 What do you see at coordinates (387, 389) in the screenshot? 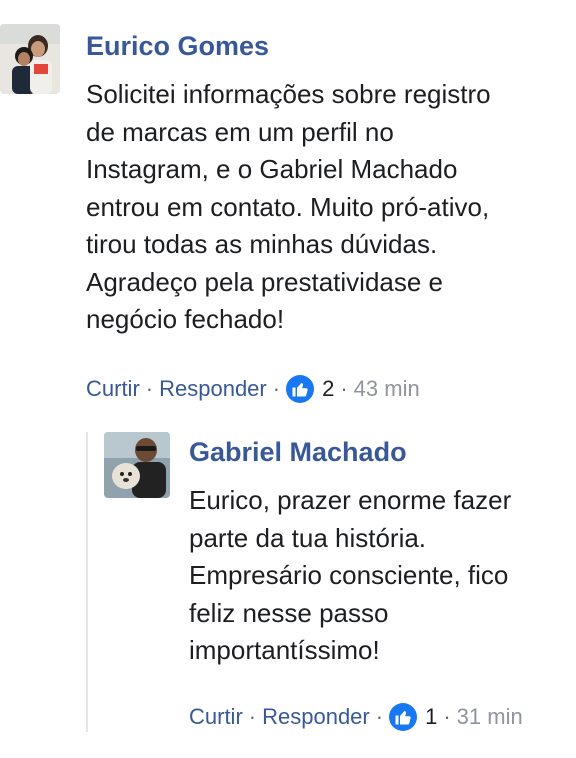
I see `timestamp: 43 min` at bounding box center [387, 389].